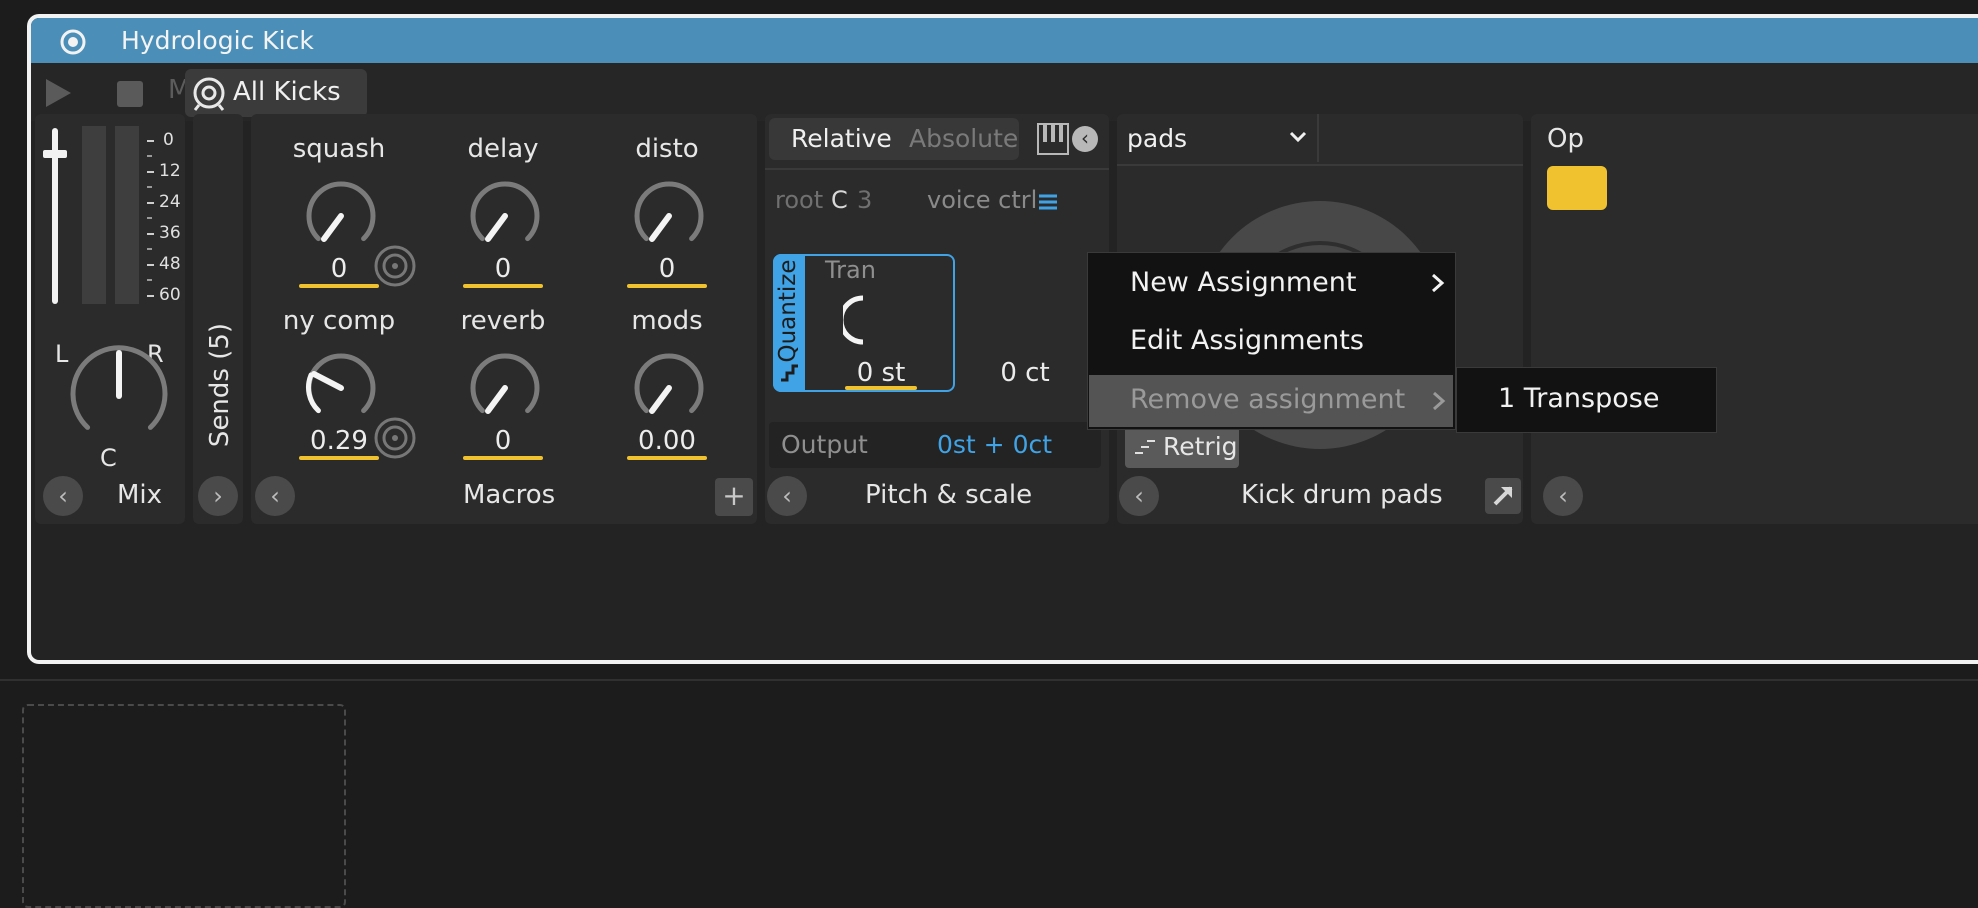 The image size is (1978, 908). I want to click on macro-knob-disto, so click(669, 216).